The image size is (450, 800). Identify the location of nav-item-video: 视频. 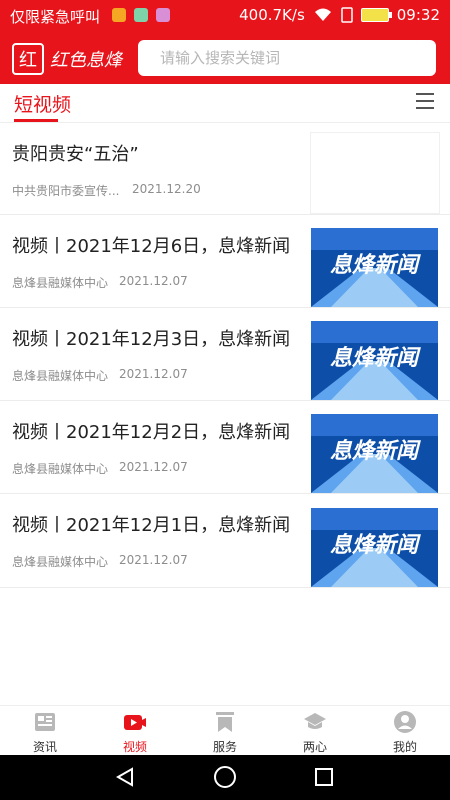
(135, 731).